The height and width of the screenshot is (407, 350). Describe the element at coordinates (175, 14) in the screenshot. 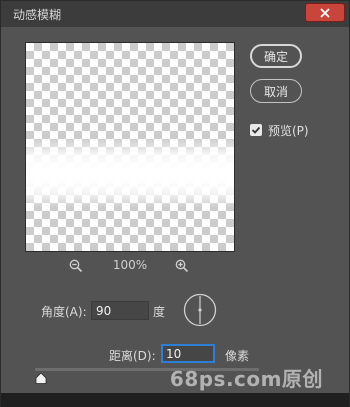

I see `title-bar: 动感模糊` at that location.